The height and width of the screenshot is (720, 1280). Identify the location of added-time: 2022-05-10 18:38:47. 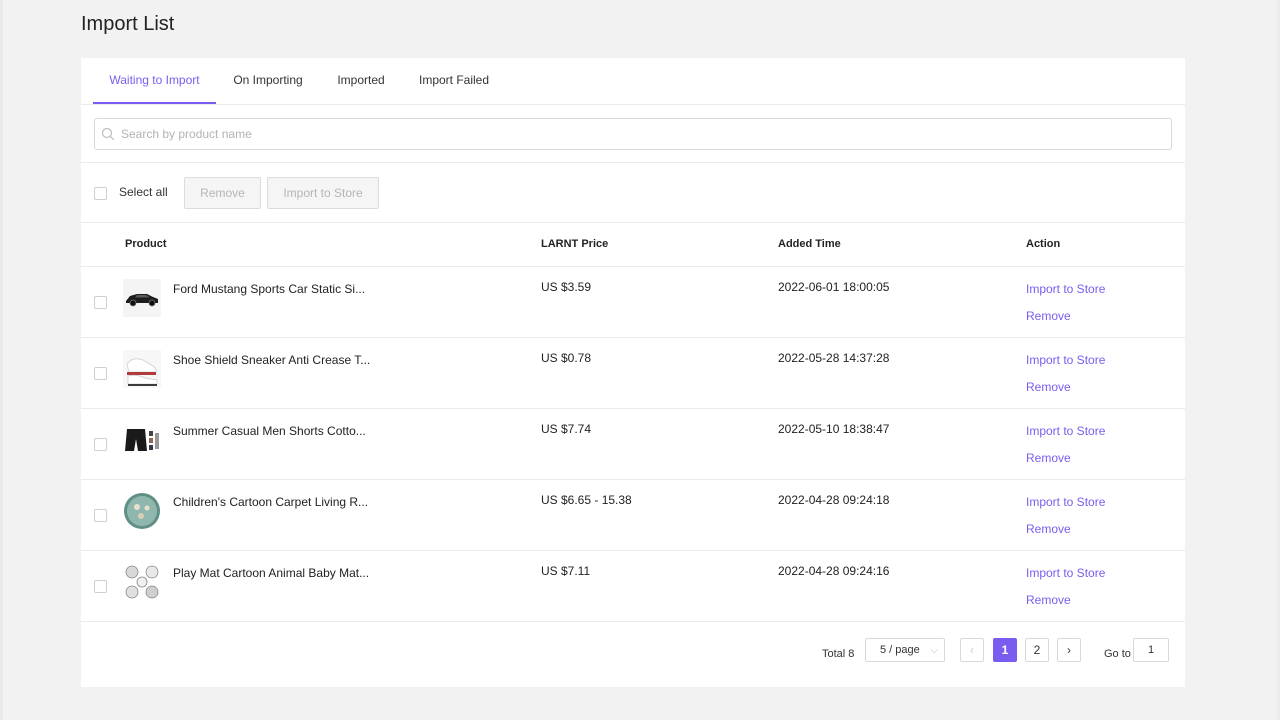
(834, 429).